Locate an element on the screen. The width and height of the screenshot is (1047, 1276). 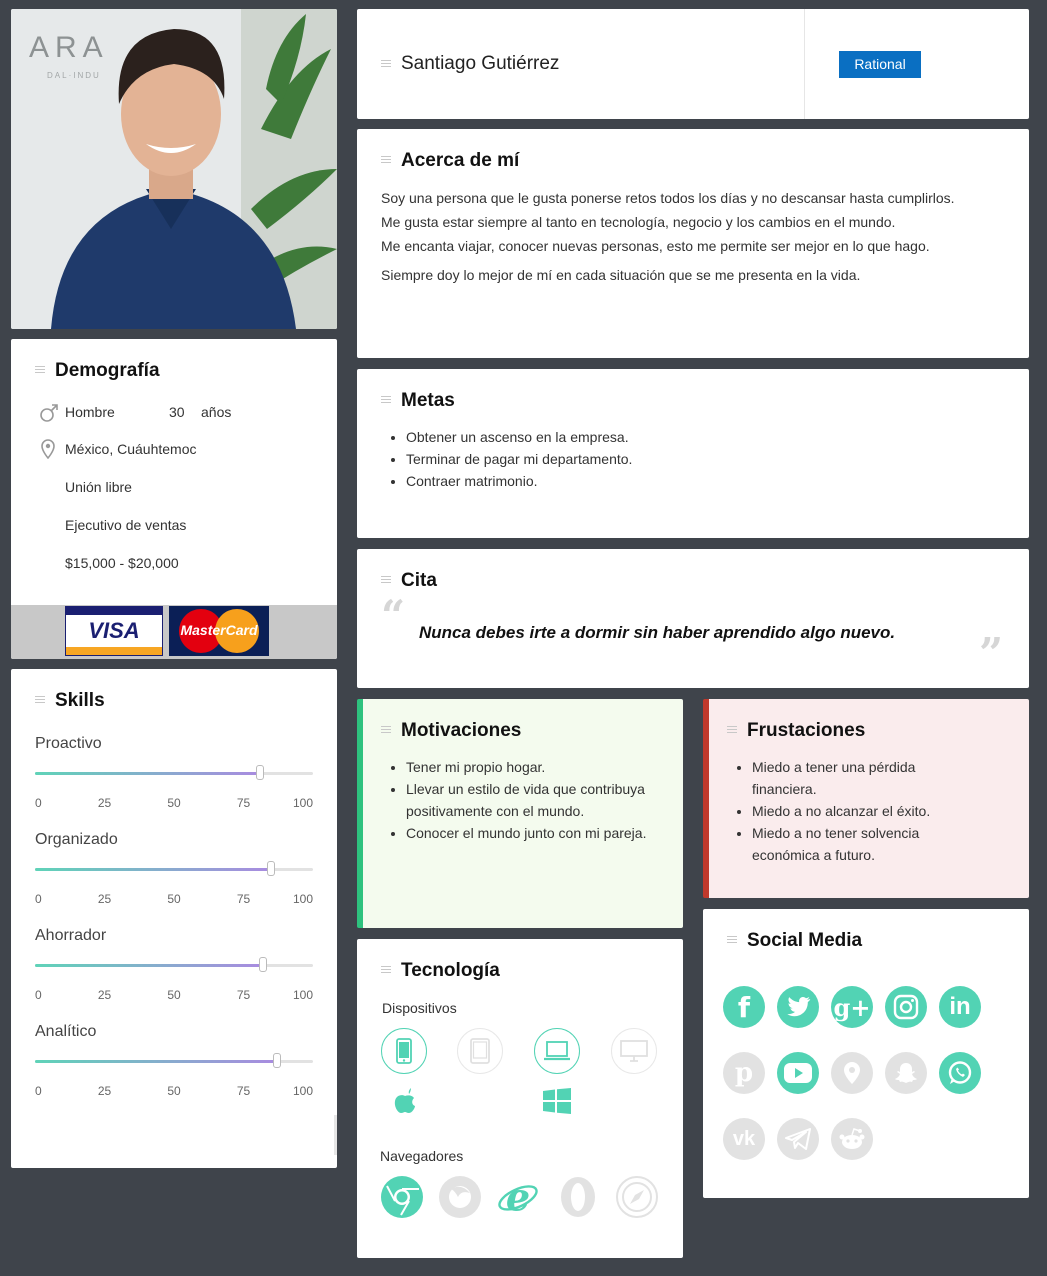
windows-icon is located at coordinates (557, 1101).